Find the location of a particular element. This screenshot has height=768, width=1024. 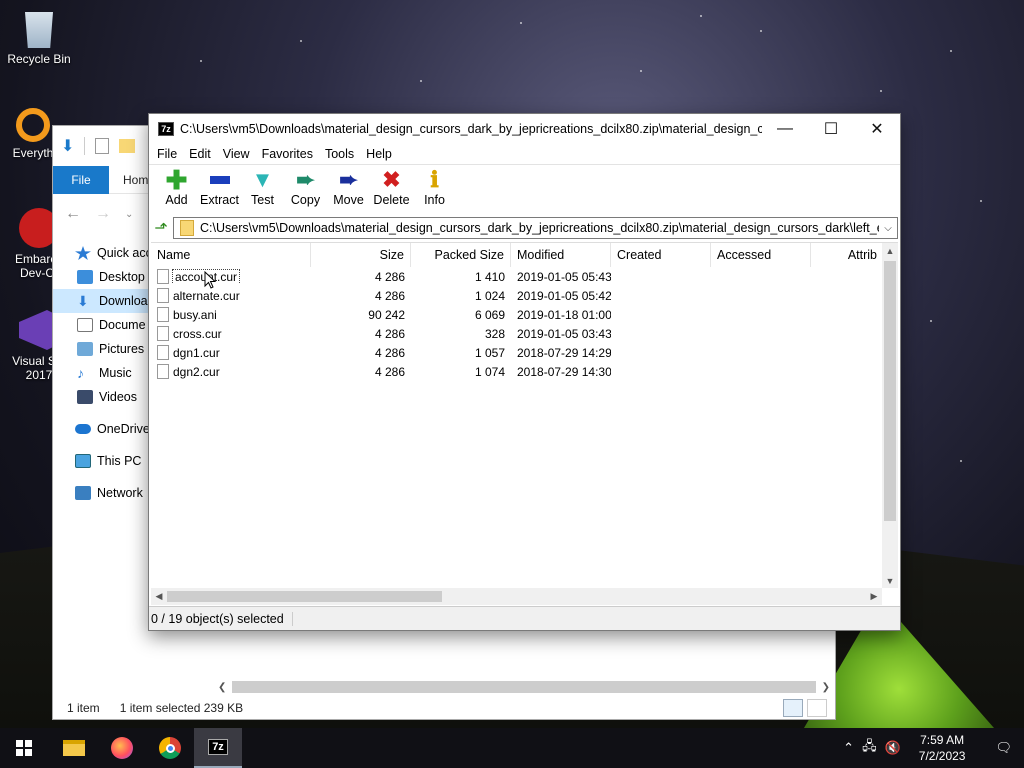

sidebar-item-onedrive: OneDrive is located at coordinates (103, 429).